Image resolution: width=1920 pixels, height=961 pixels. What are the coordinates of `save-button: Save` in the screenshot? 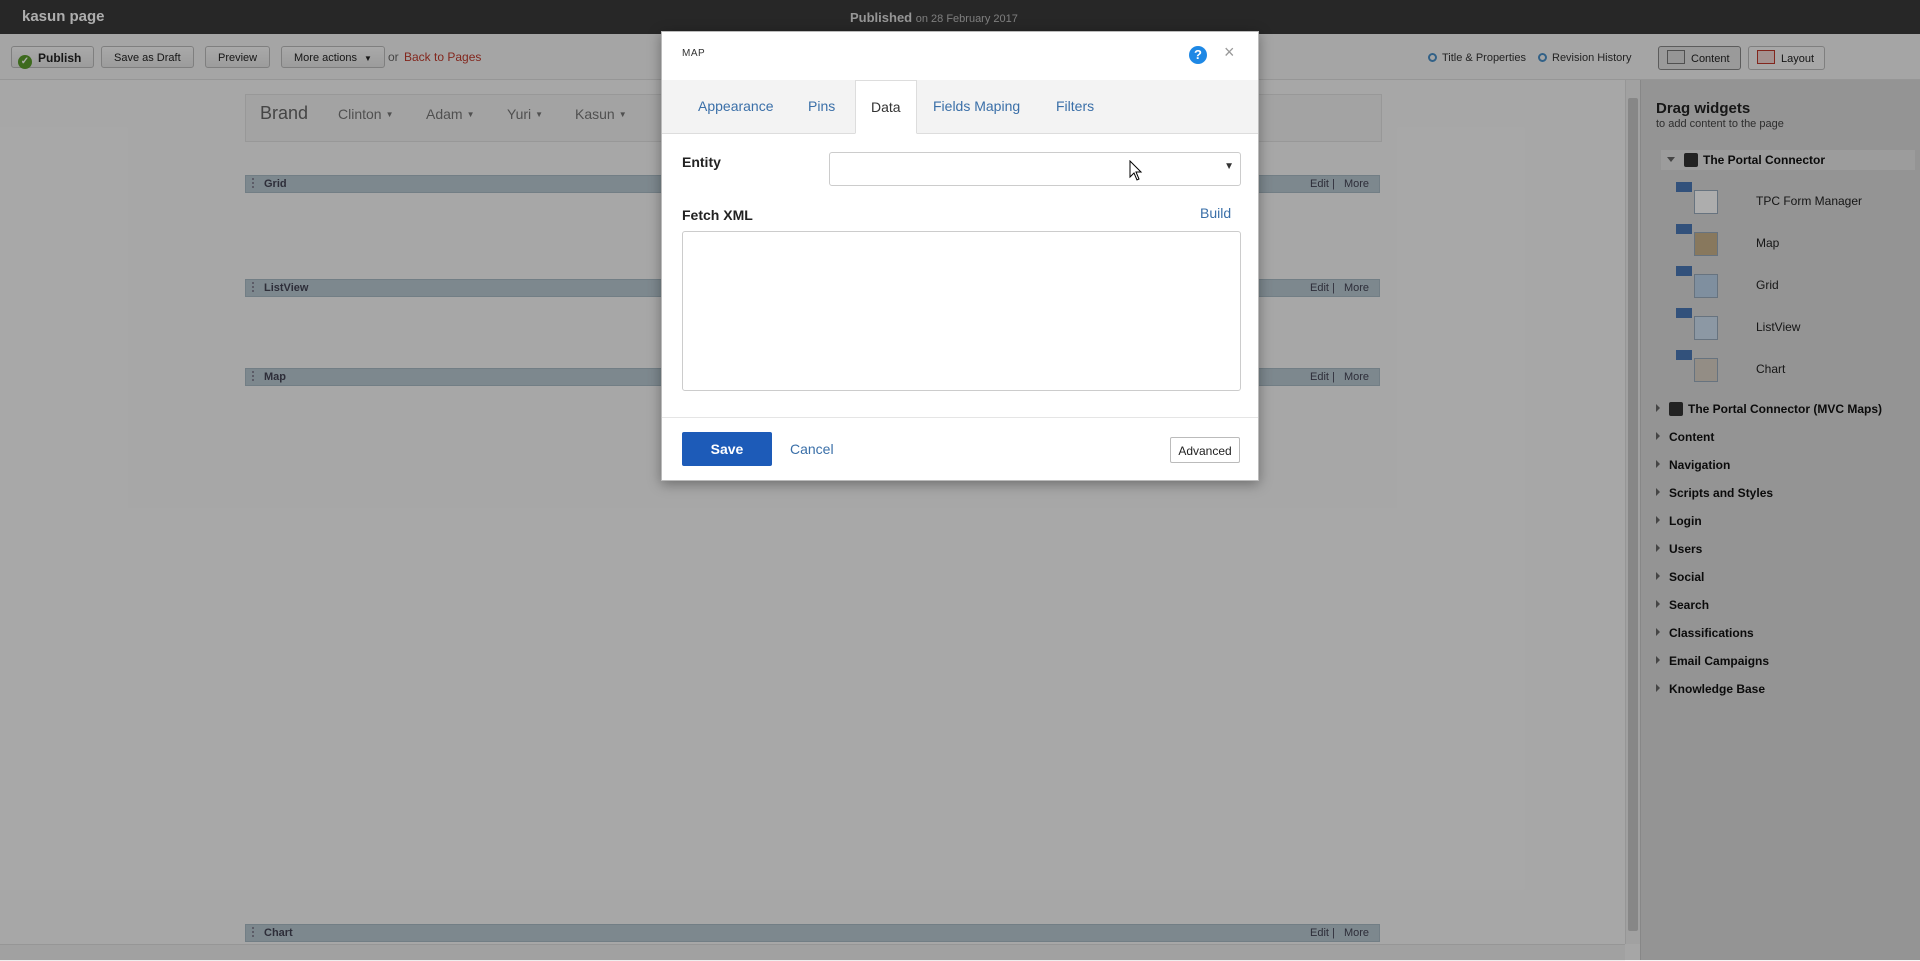 It's located at (727, 449).